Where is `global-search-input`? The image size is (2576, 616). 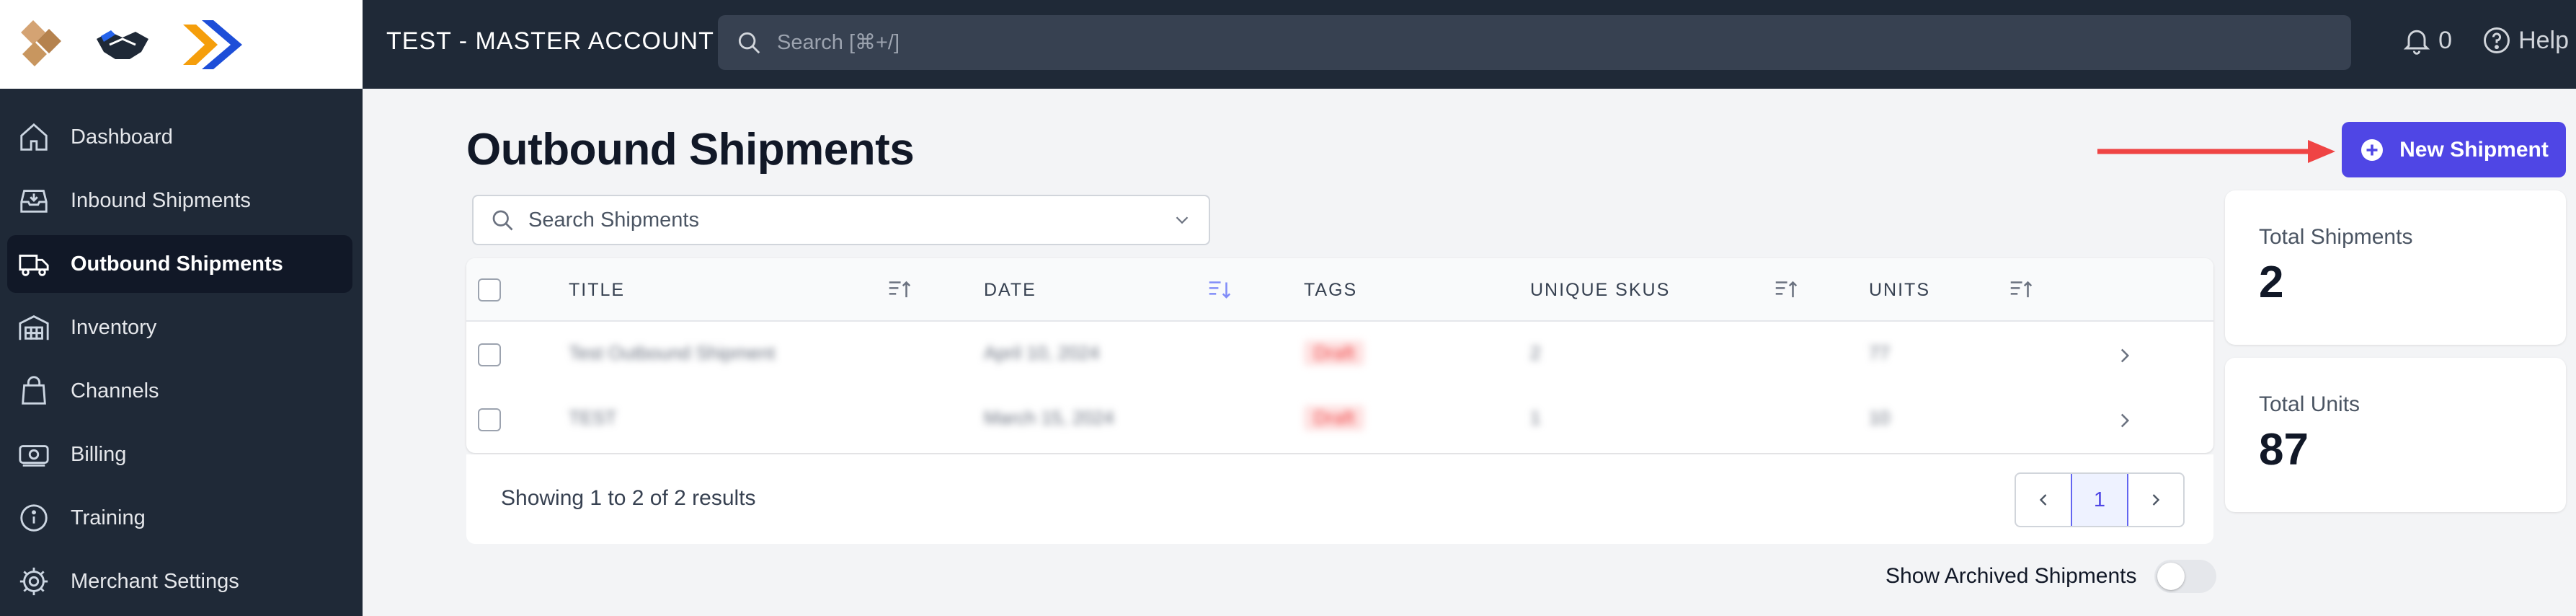 global-search-input is located at coordinates (1564, 42).